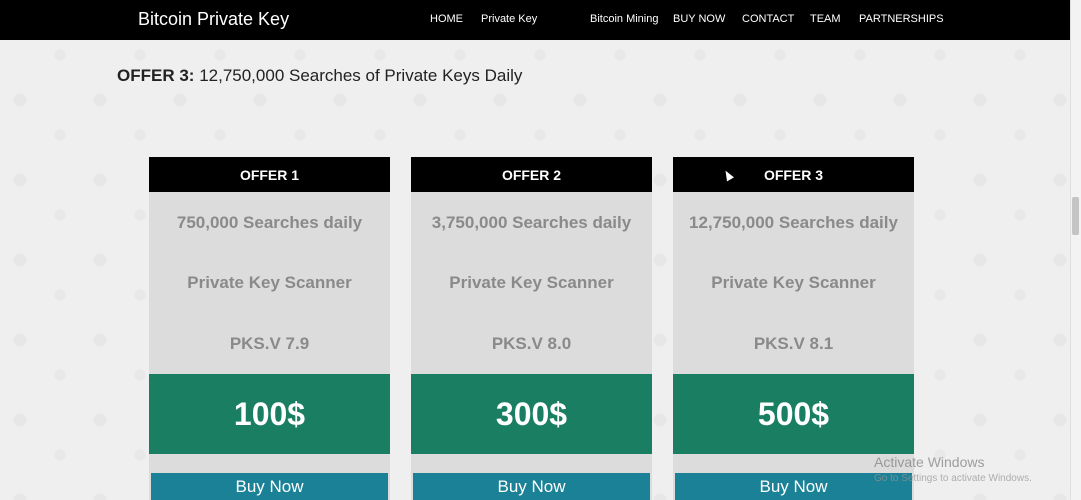 This screenshot has width=1081, height=500. Describe the element at coordinates (531, 174) in the screenshot. I see `offer-title: OFFER 2` at that location.